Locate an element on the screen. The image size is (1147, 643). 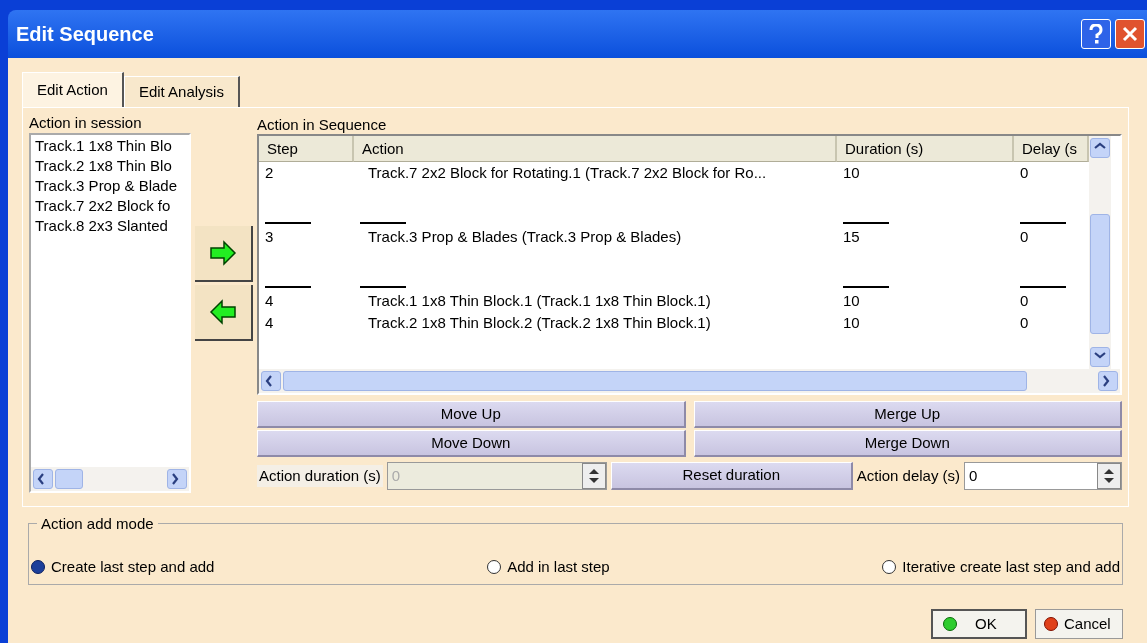
table-cell-text: Track.2 1x8 Thin Block.2 (Track.2 1x8 Thin Block.1) is located at coordinates (539, 323).